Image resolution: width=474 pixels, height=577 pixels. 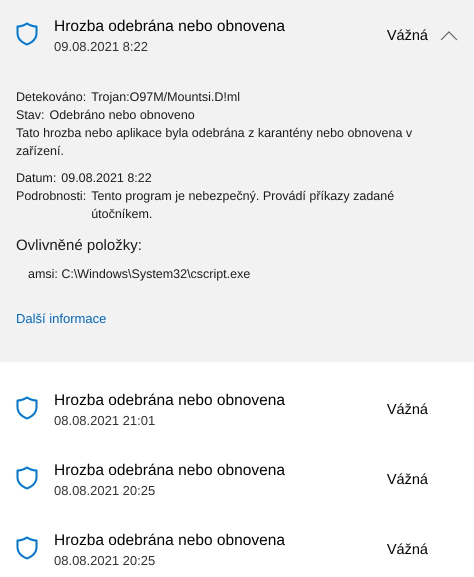 I want to click on threat-row: Hrozba odebrána nebo obnovena 09.08.2021 8:22 Vážná, so click(x=237, y=30).